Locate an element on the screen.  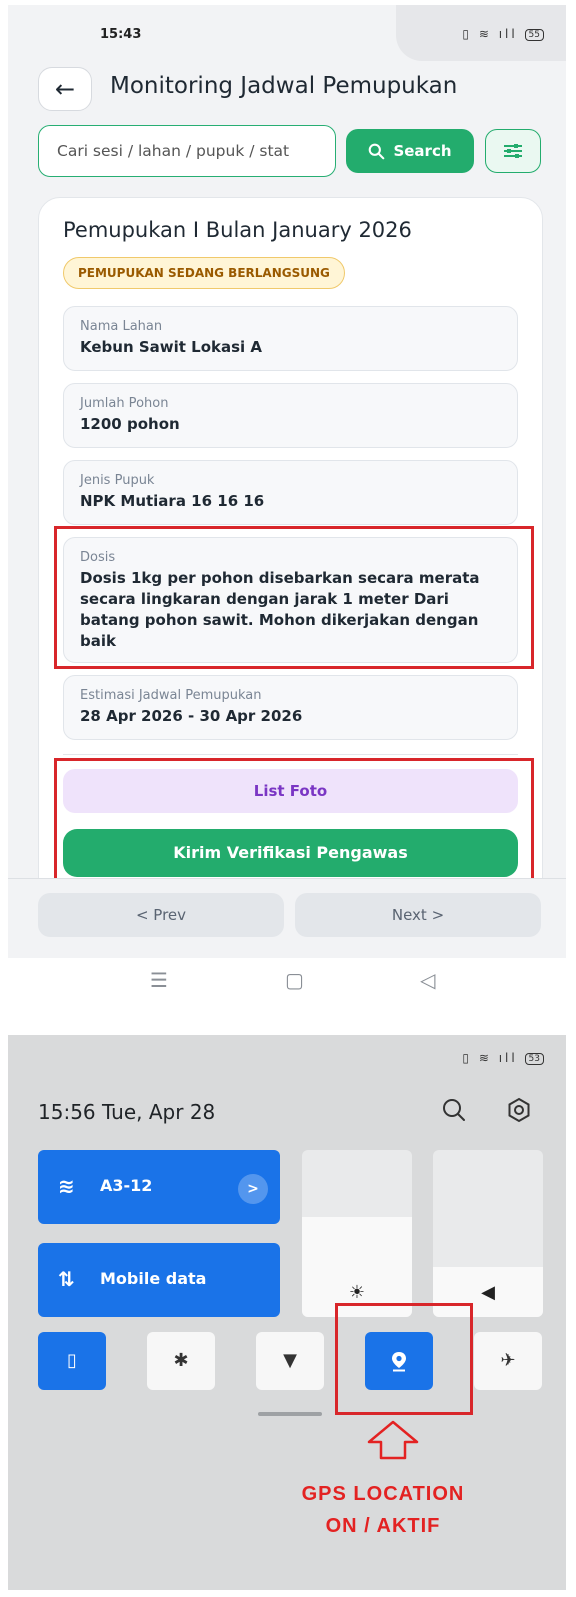
wifi-icon: ≋ is located at coordinates (66, 1186).